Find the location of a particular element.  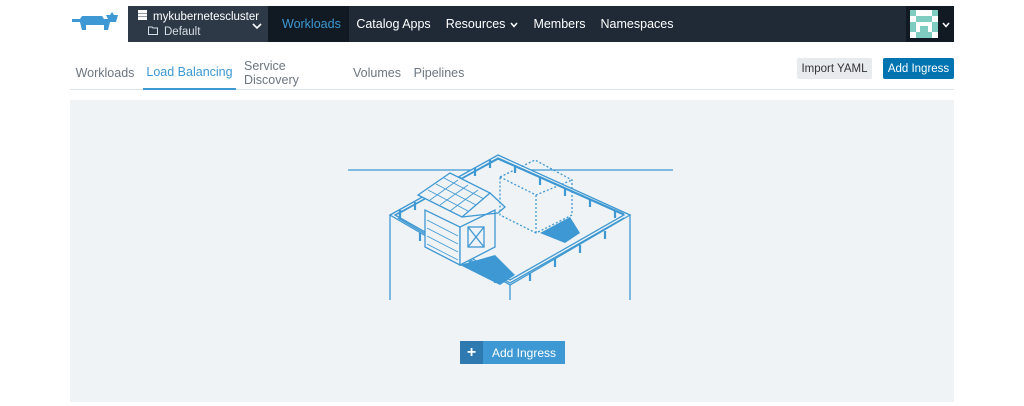

avatar is located at coordinates (924, 24).